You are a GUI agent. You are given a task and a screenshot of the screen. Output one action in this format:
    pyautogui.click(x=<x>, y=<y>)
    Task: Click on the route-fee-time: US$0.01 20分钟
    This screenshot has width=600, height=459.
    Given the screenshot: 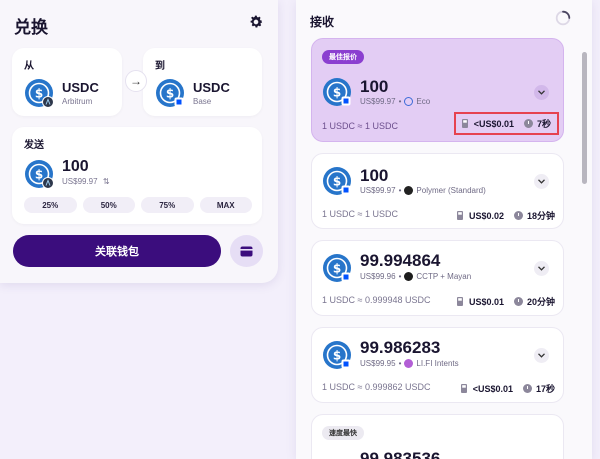 What is the action you would take?
    pyautogui.click(x=505, y=301)
    